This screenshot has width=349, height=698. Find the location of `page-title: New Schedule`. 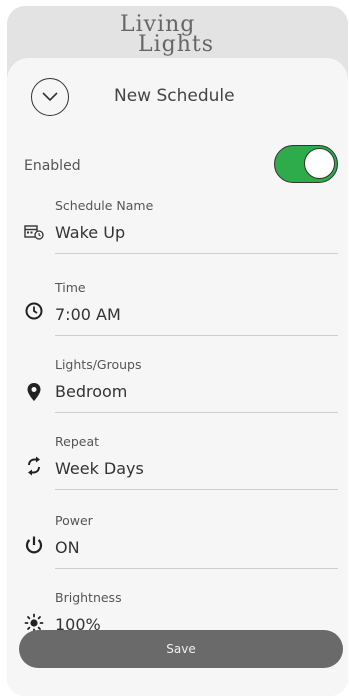

page-title: New Schedule is located at coordinates (174, 96).